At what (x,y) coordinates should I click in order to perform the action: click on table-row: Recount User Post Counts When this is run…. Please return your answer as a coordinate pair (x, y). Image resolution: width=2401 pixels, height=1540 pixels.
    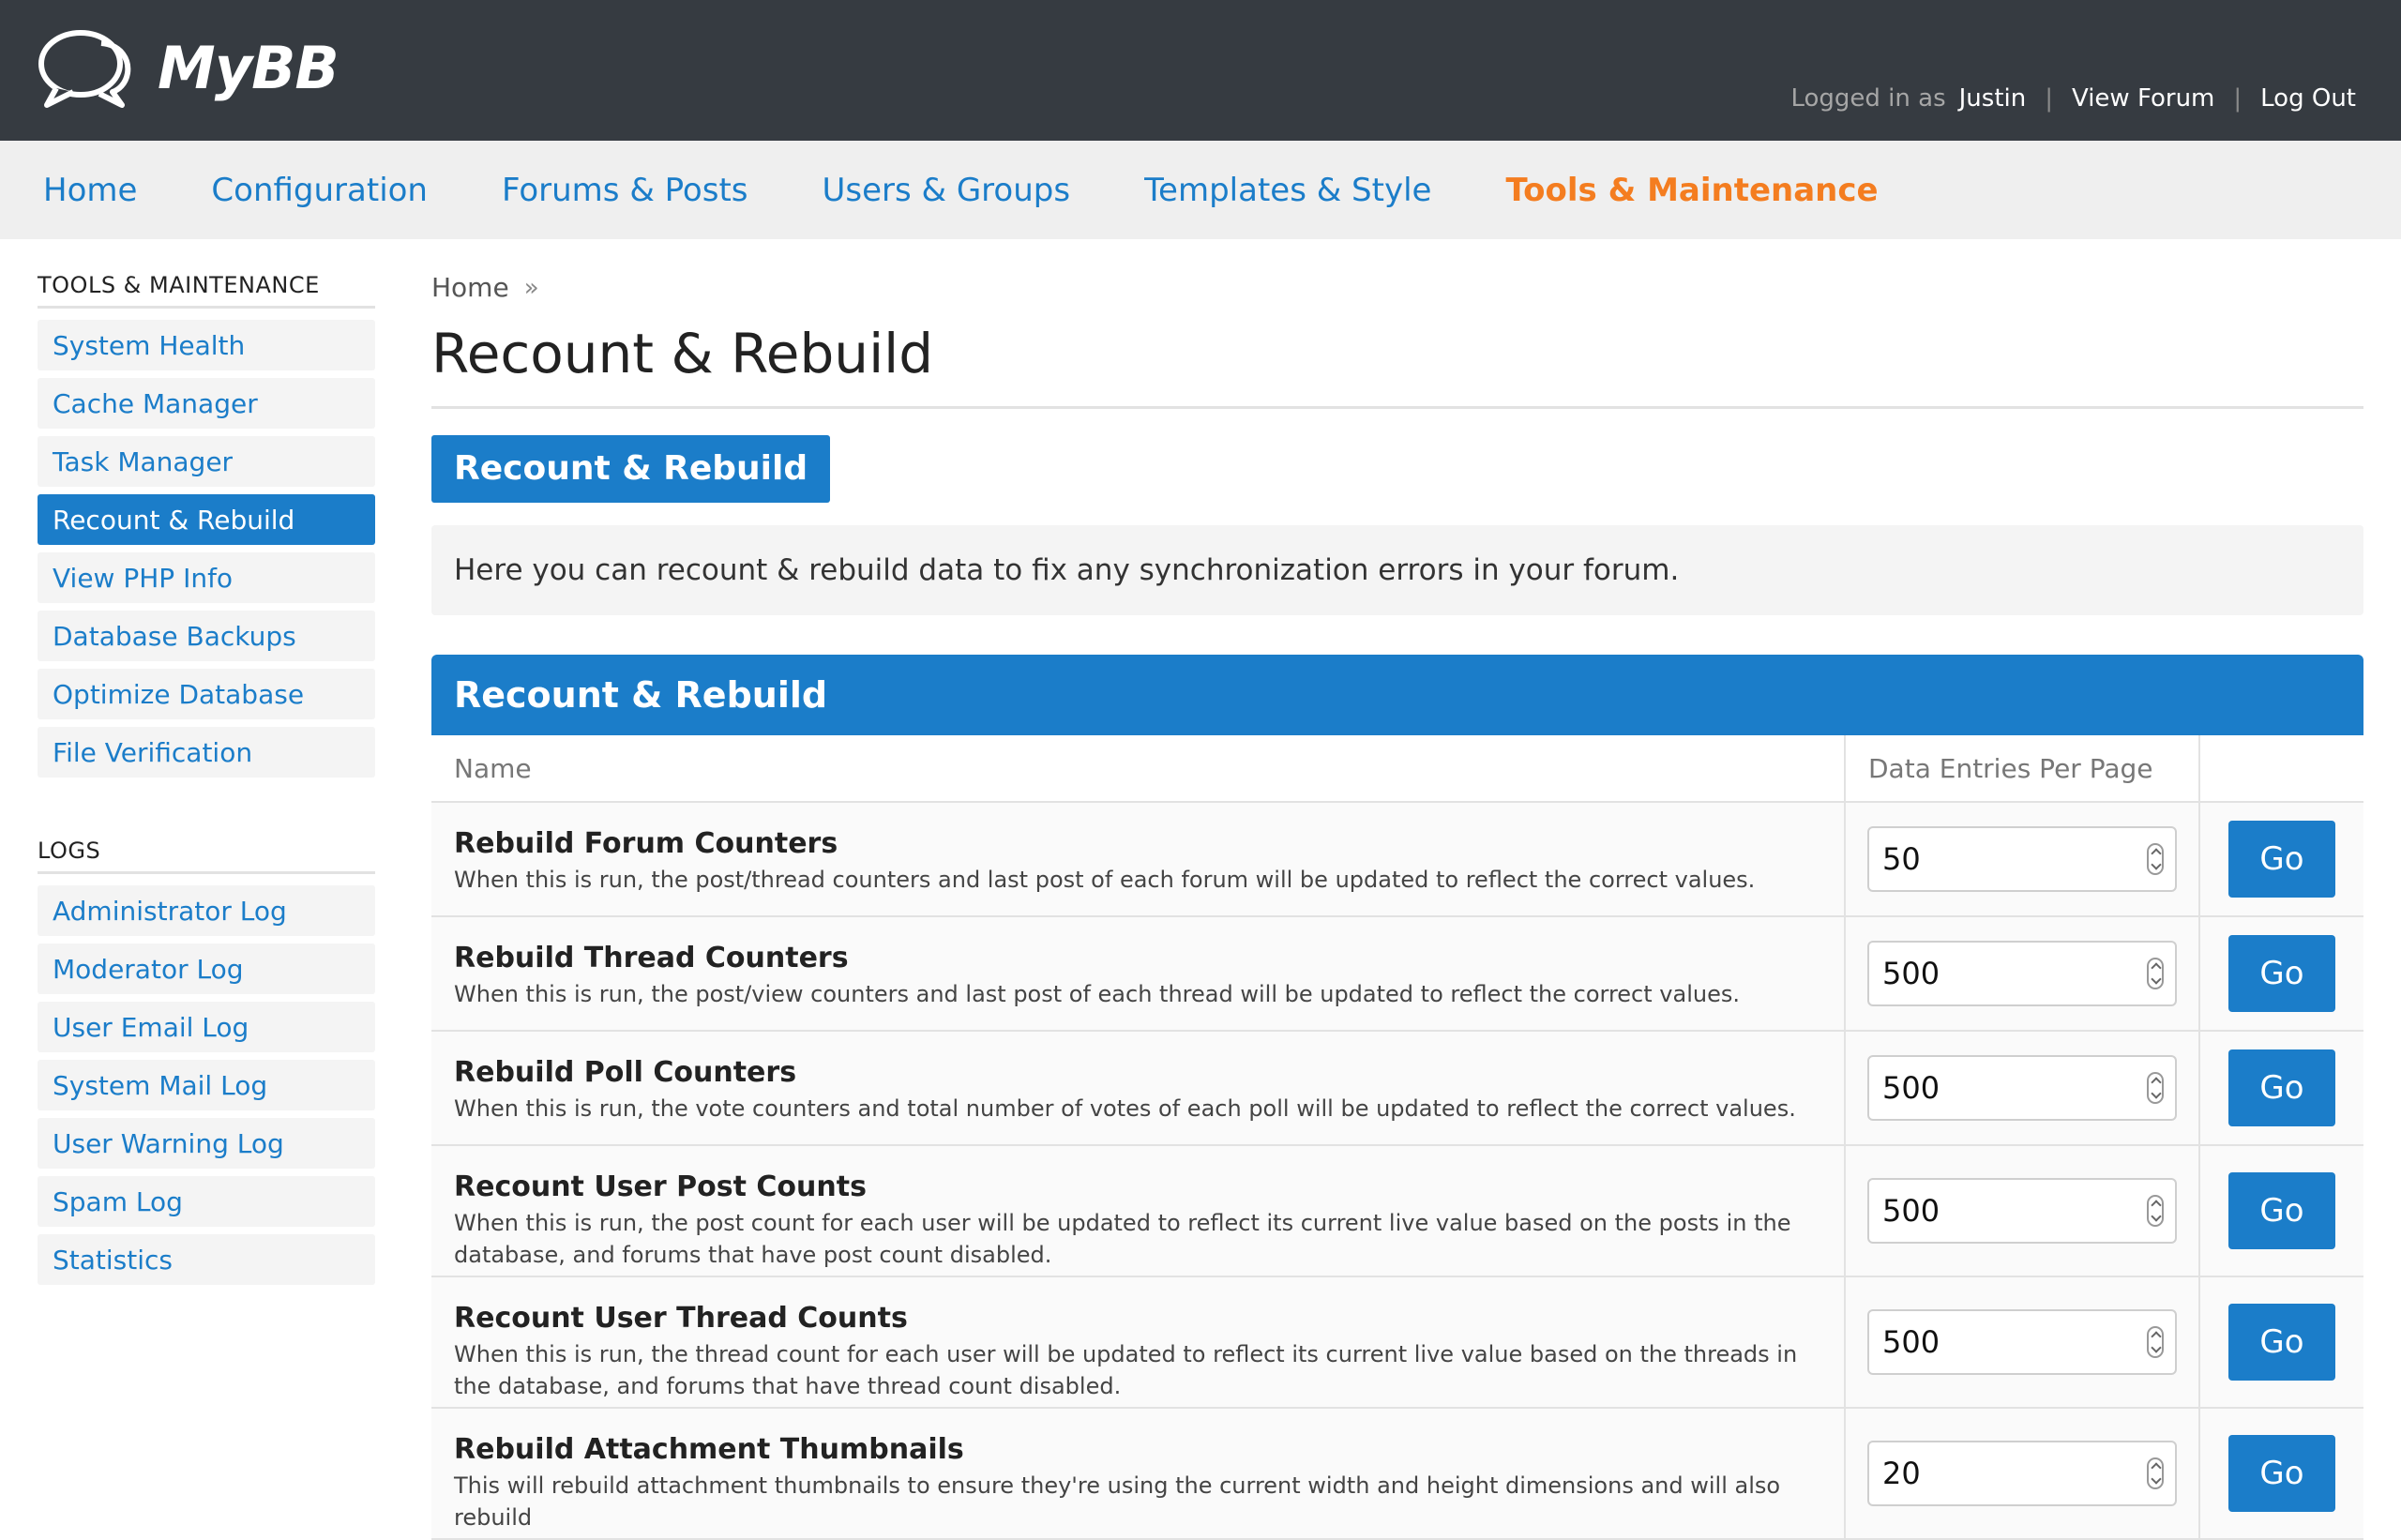
    Looking at the image, I should click on (1397, 1211).